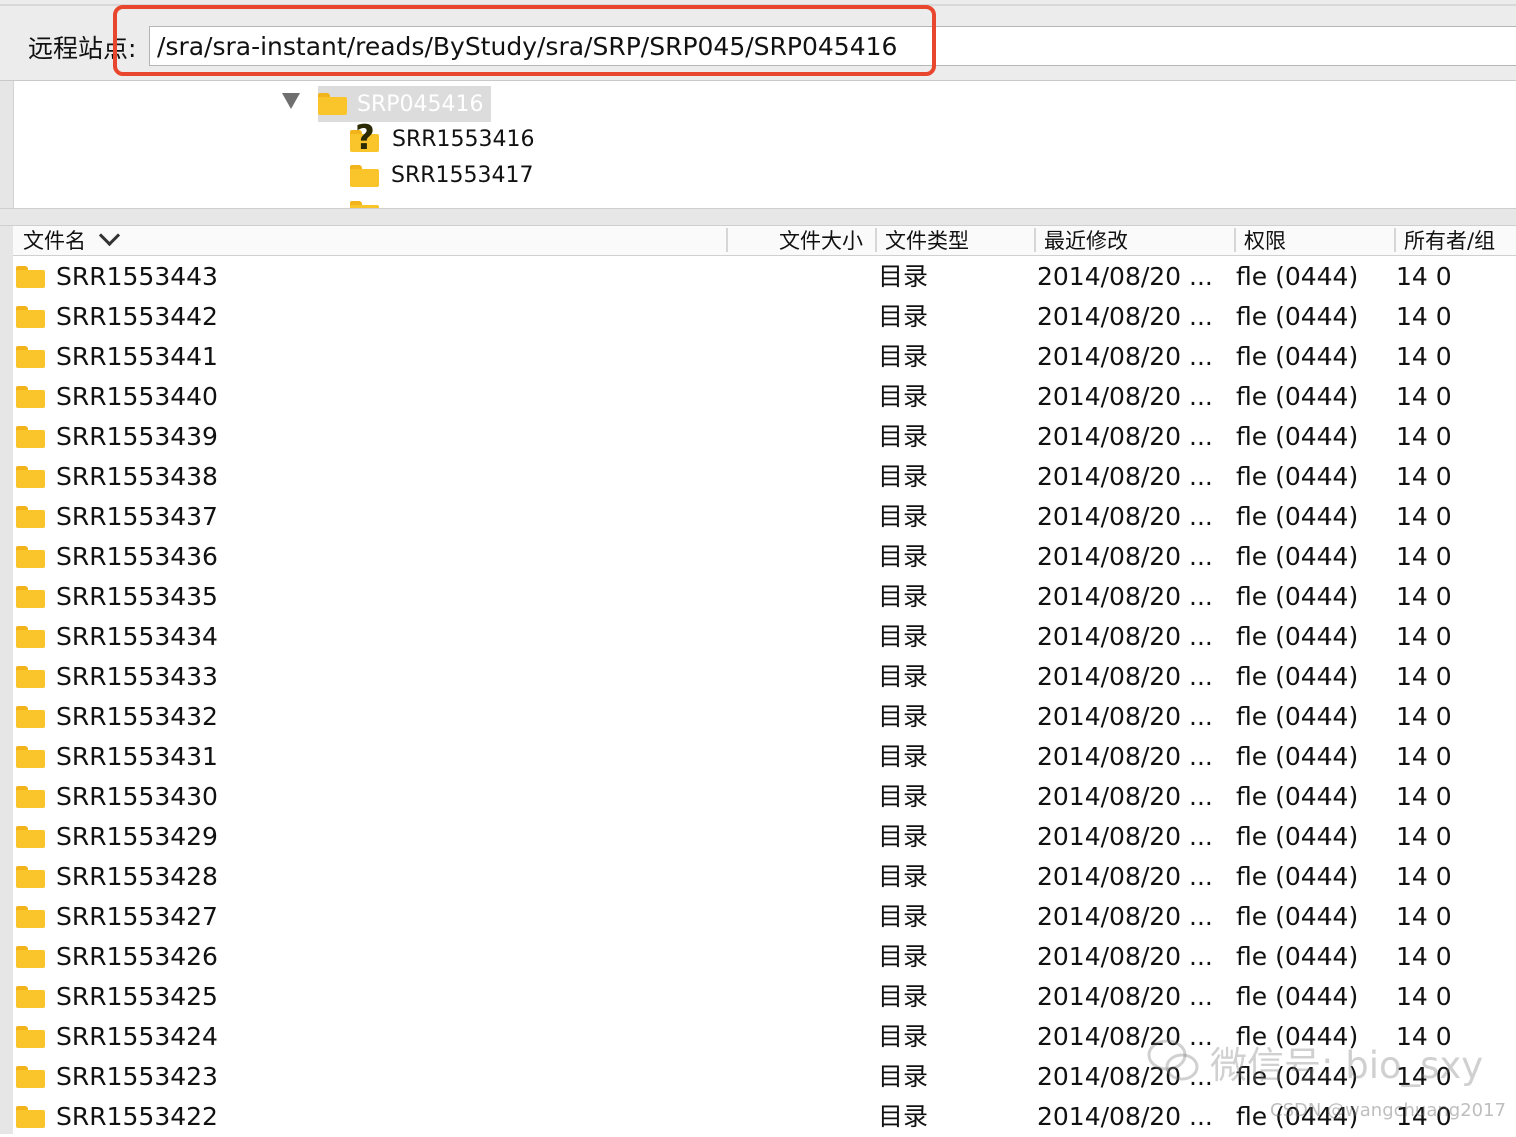 The image size is (1516, 1137). What do you see at coordinates (764, 144) in the screenshot?
I see `remote-directory-tree: SRP045416 ? SRR1553416 SRR1553417` at bounding box center [764, 144].